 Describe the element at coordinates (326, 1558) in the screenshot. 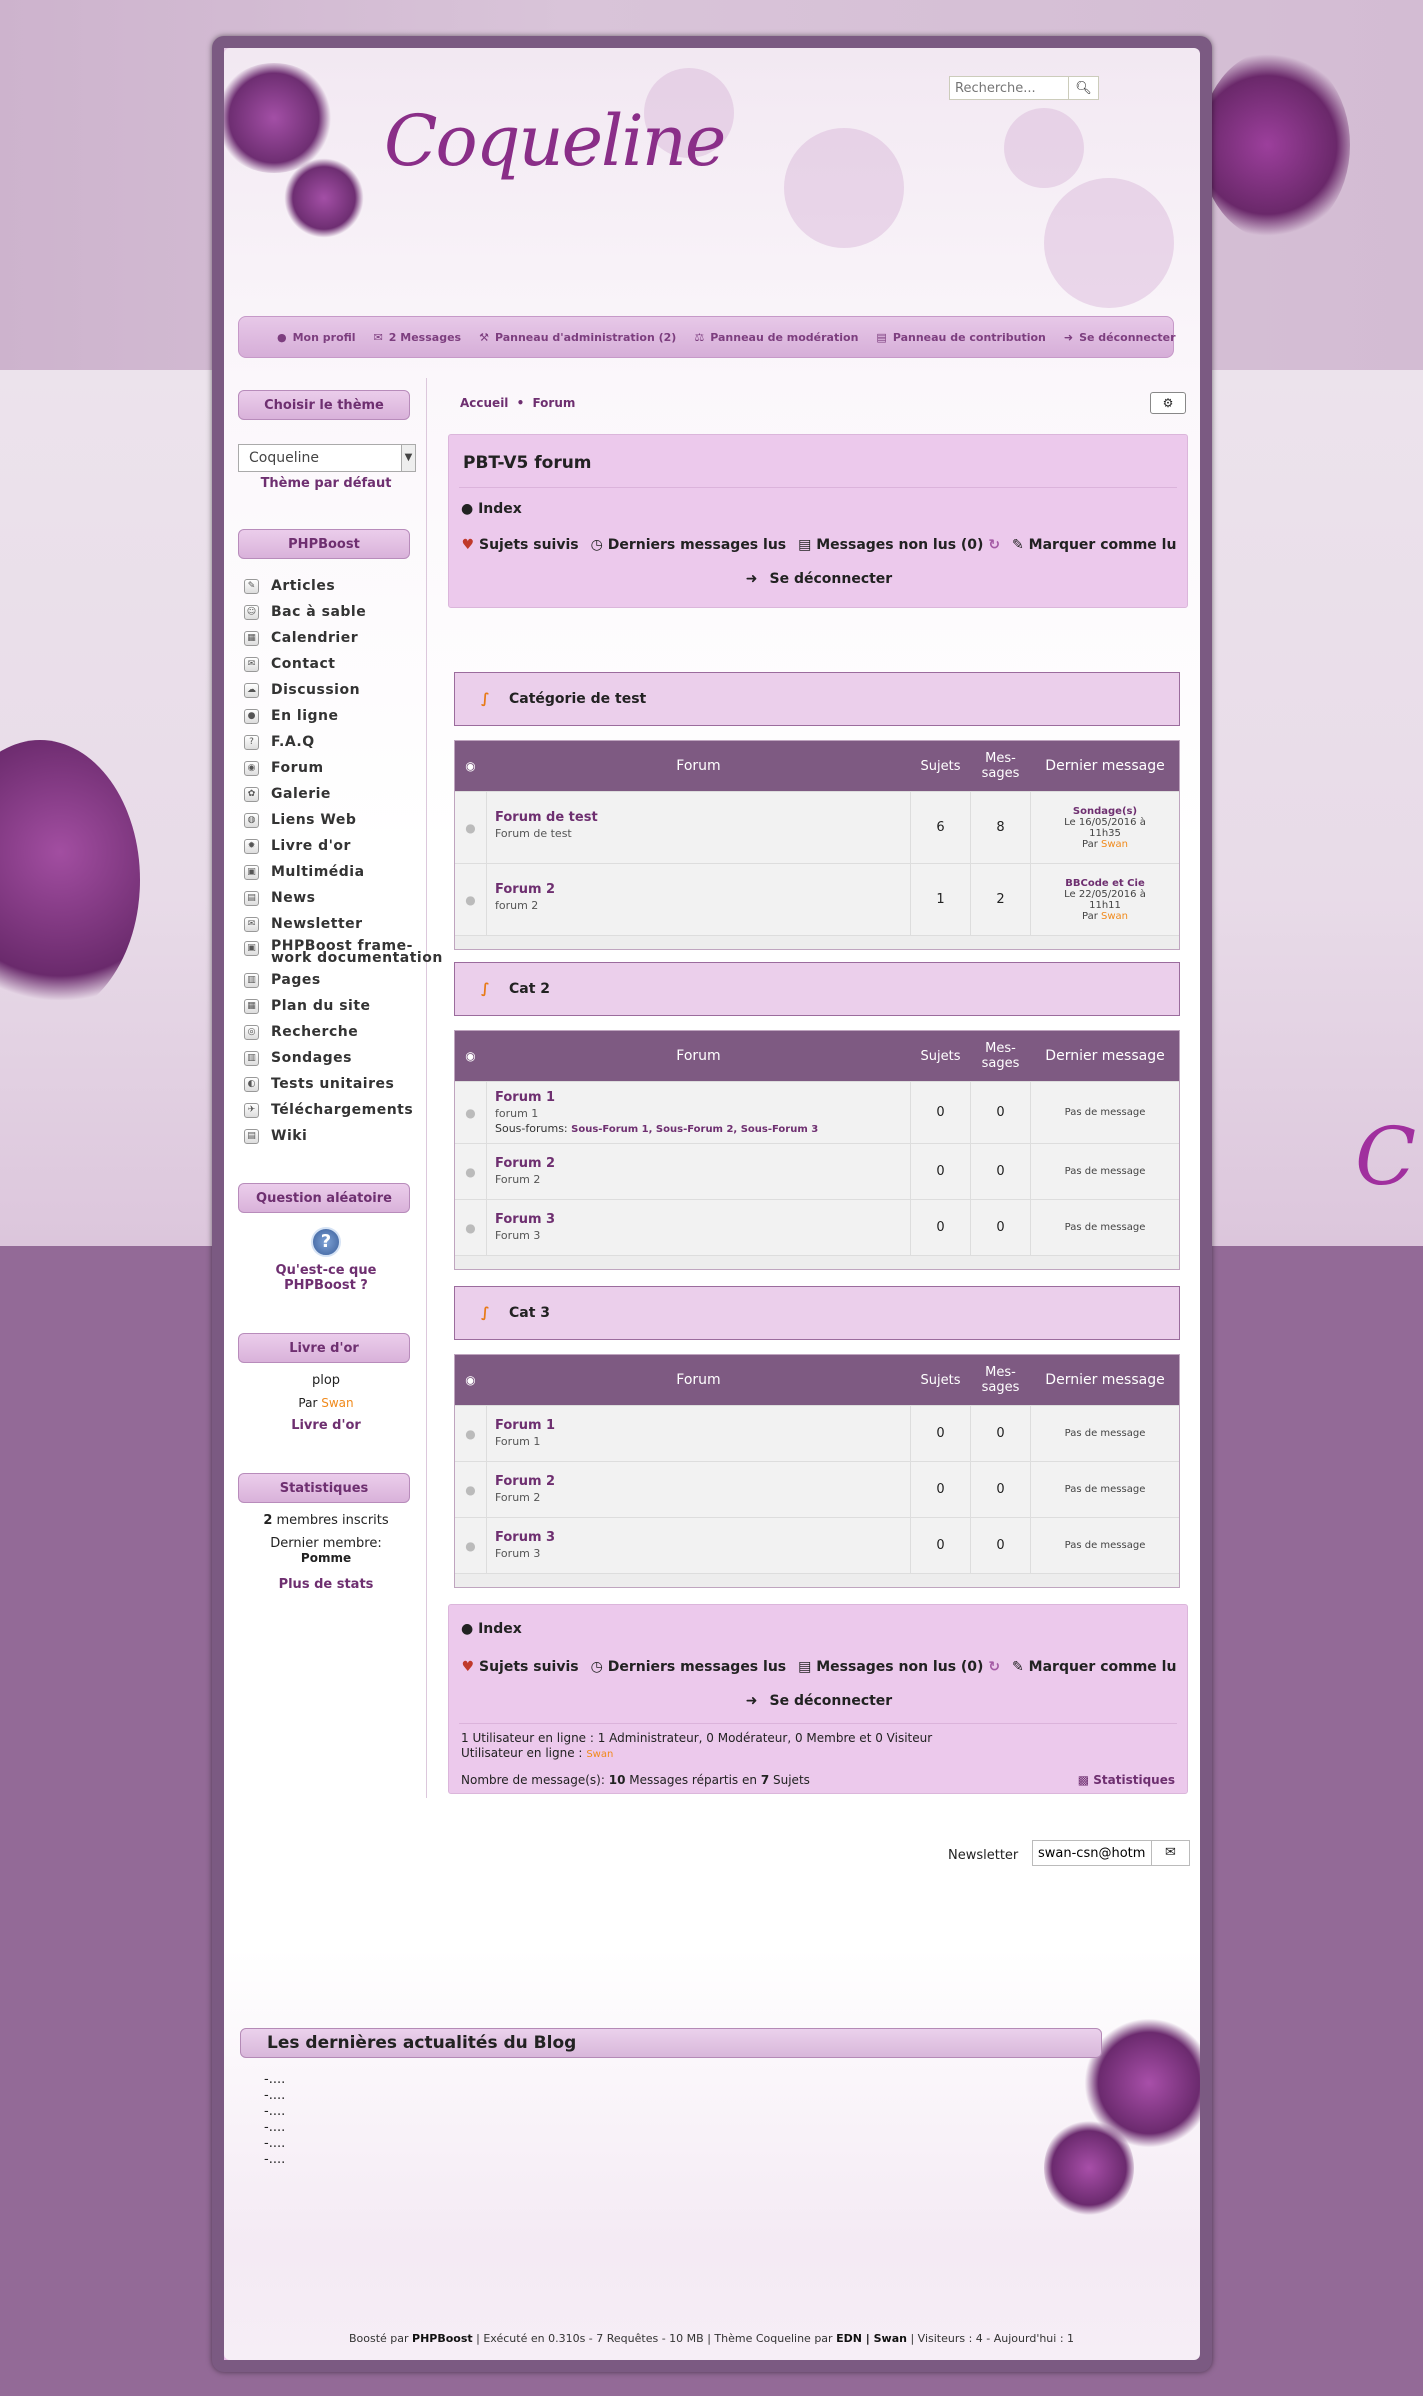

I see `stats-last-member: Pomme` at that location.